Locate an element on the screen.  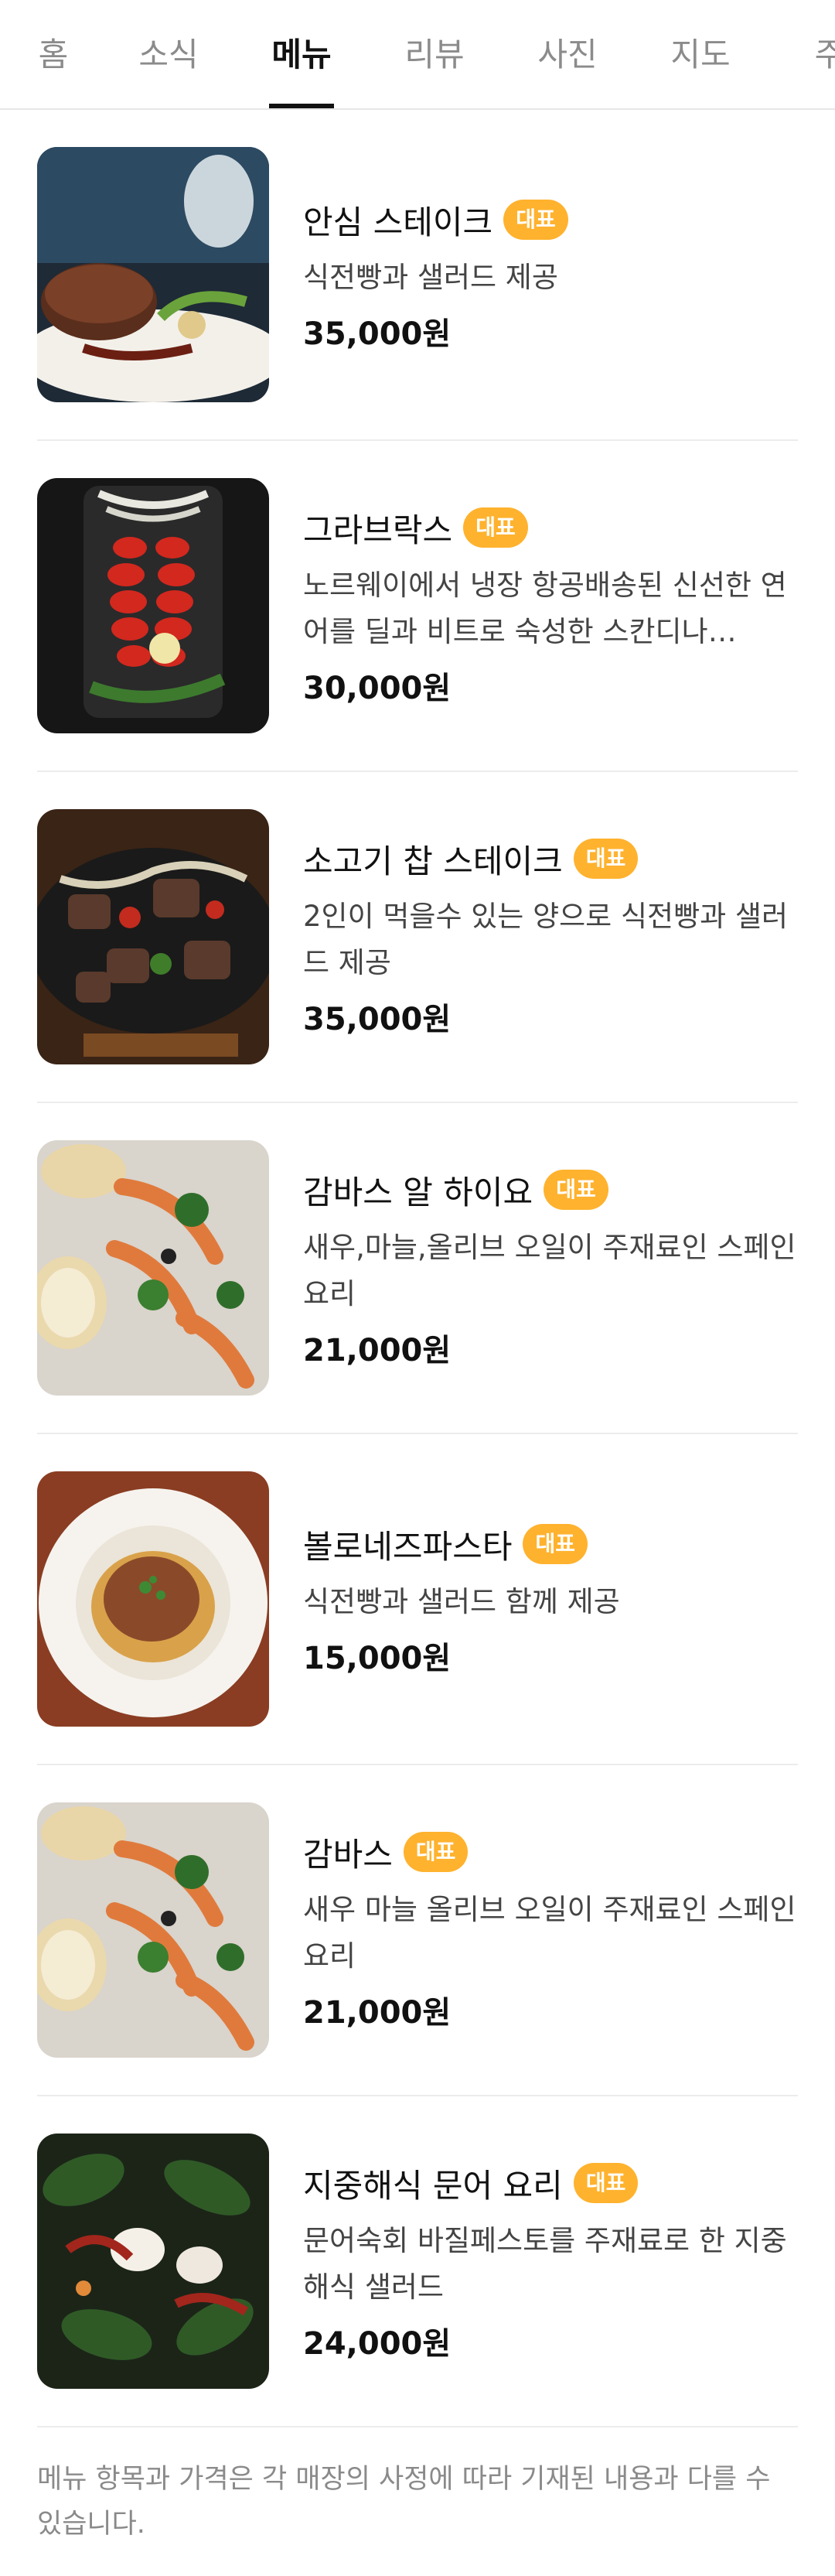
menu-item: 감바스 대표 새우 마늘 올리브 오일이 주재료인 스페인 요리 21,000원 is located at coordinates (417, 1931).